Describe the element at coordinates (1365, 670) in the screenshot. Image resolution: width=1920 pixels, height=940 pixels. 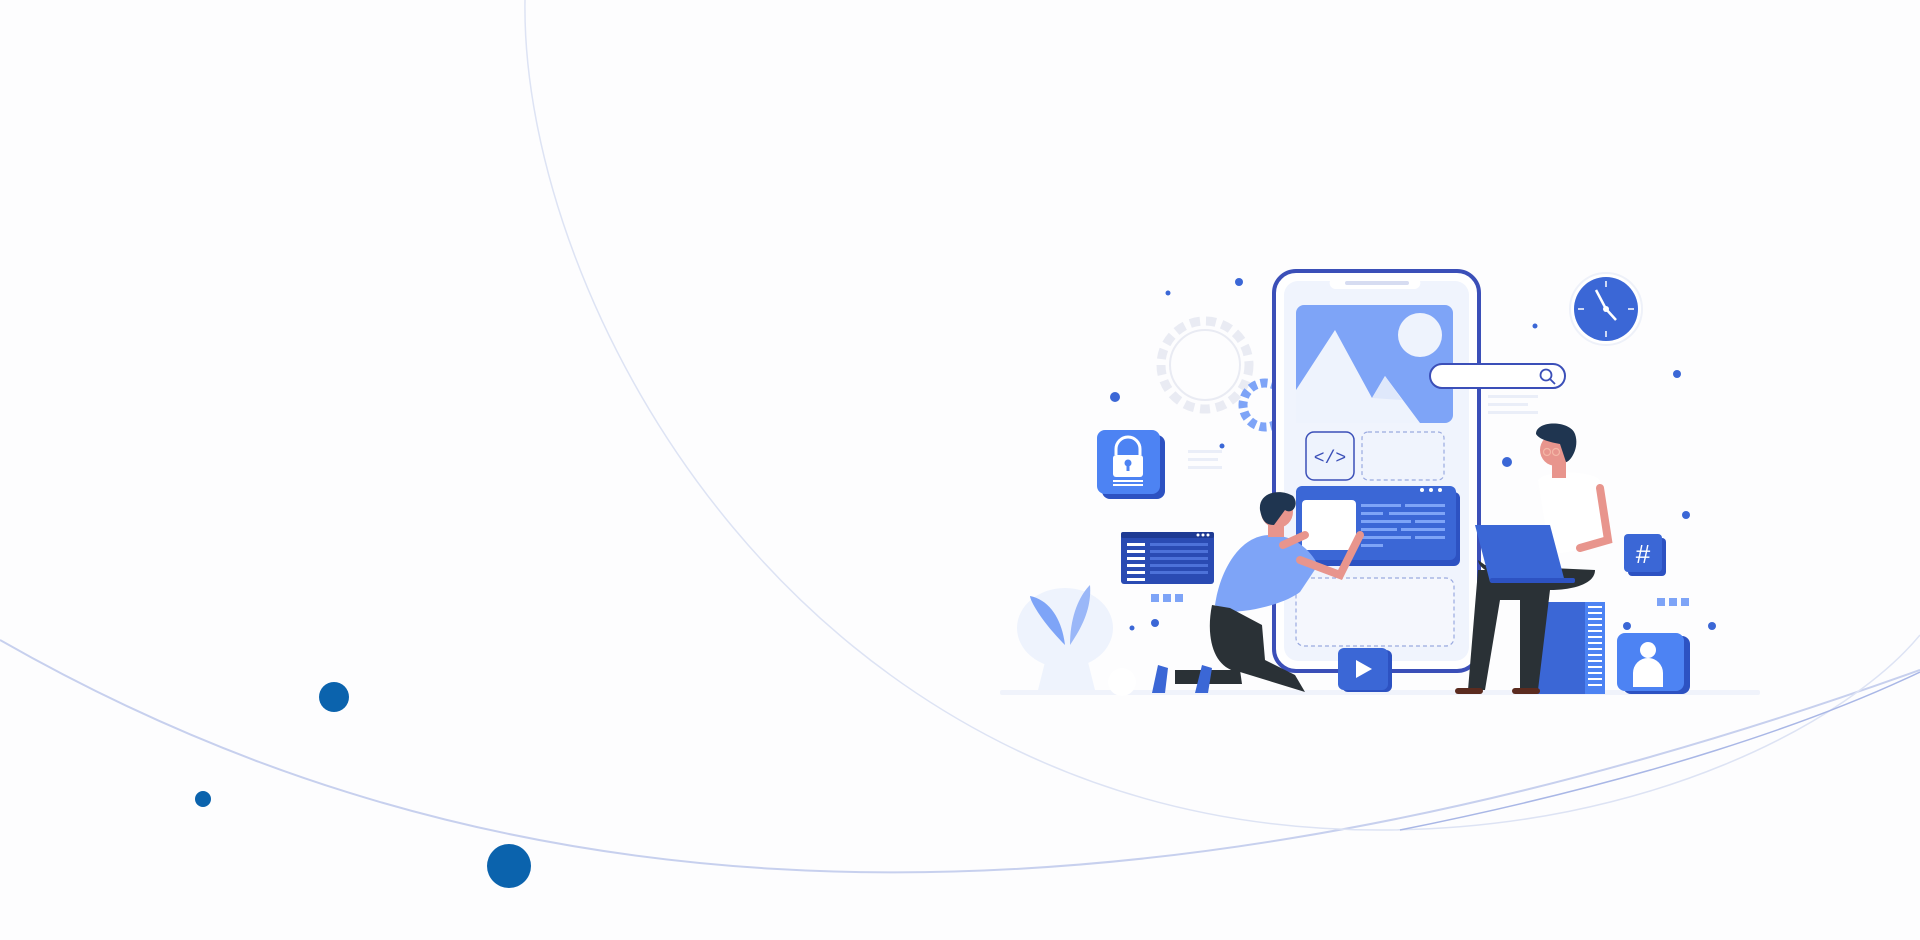
I see `play-icon` at that location.